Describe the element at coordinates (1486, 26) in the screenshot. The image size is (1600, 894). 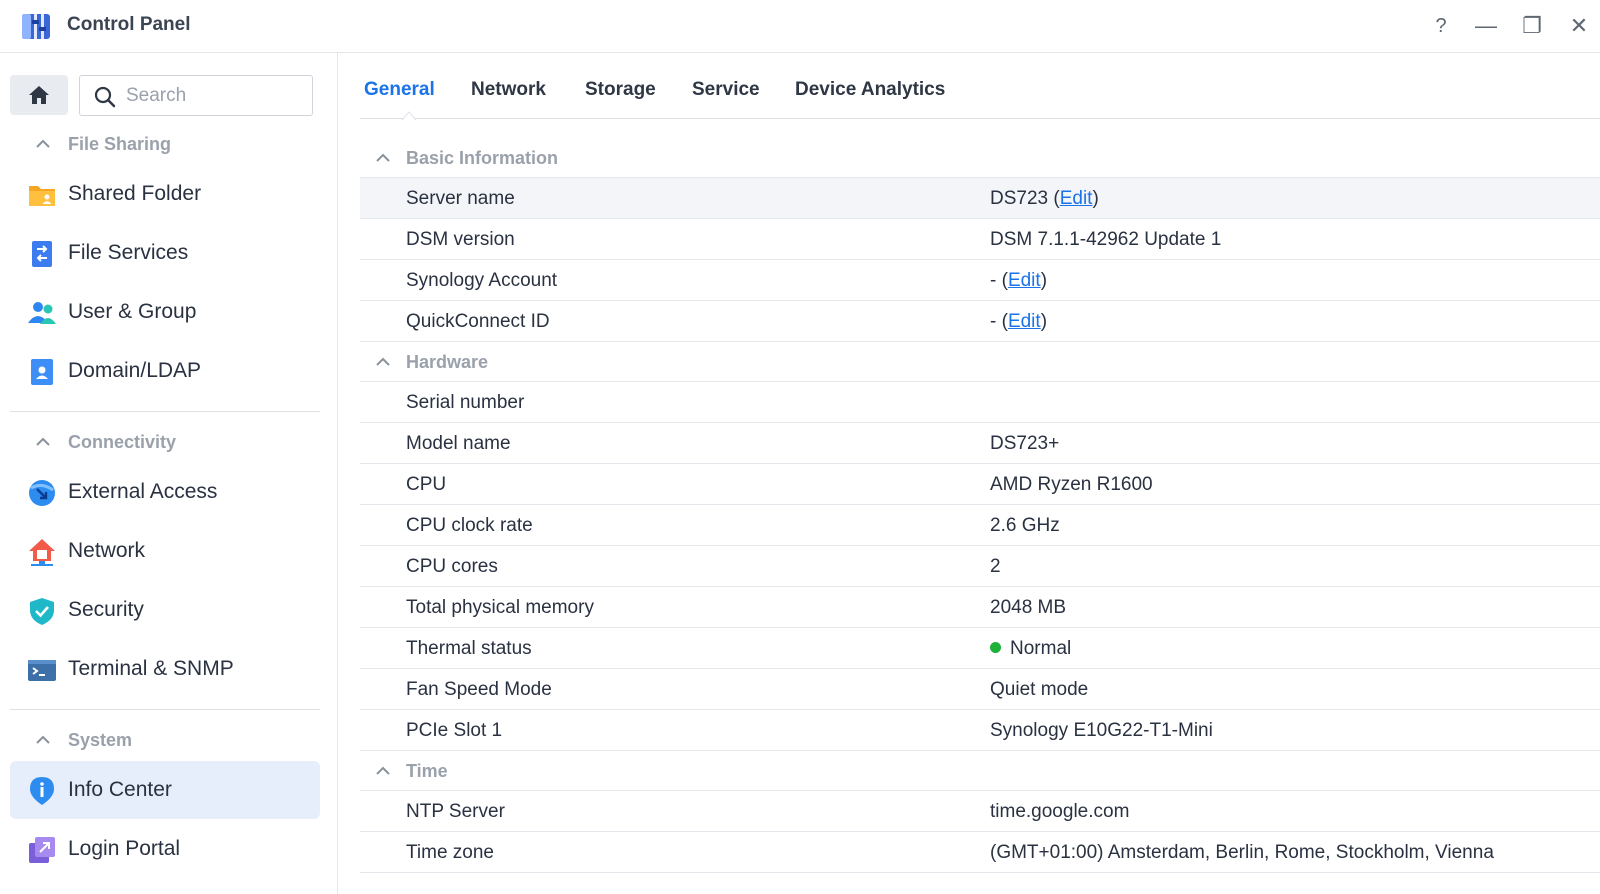
I see `minimize-icon: —` at that location.